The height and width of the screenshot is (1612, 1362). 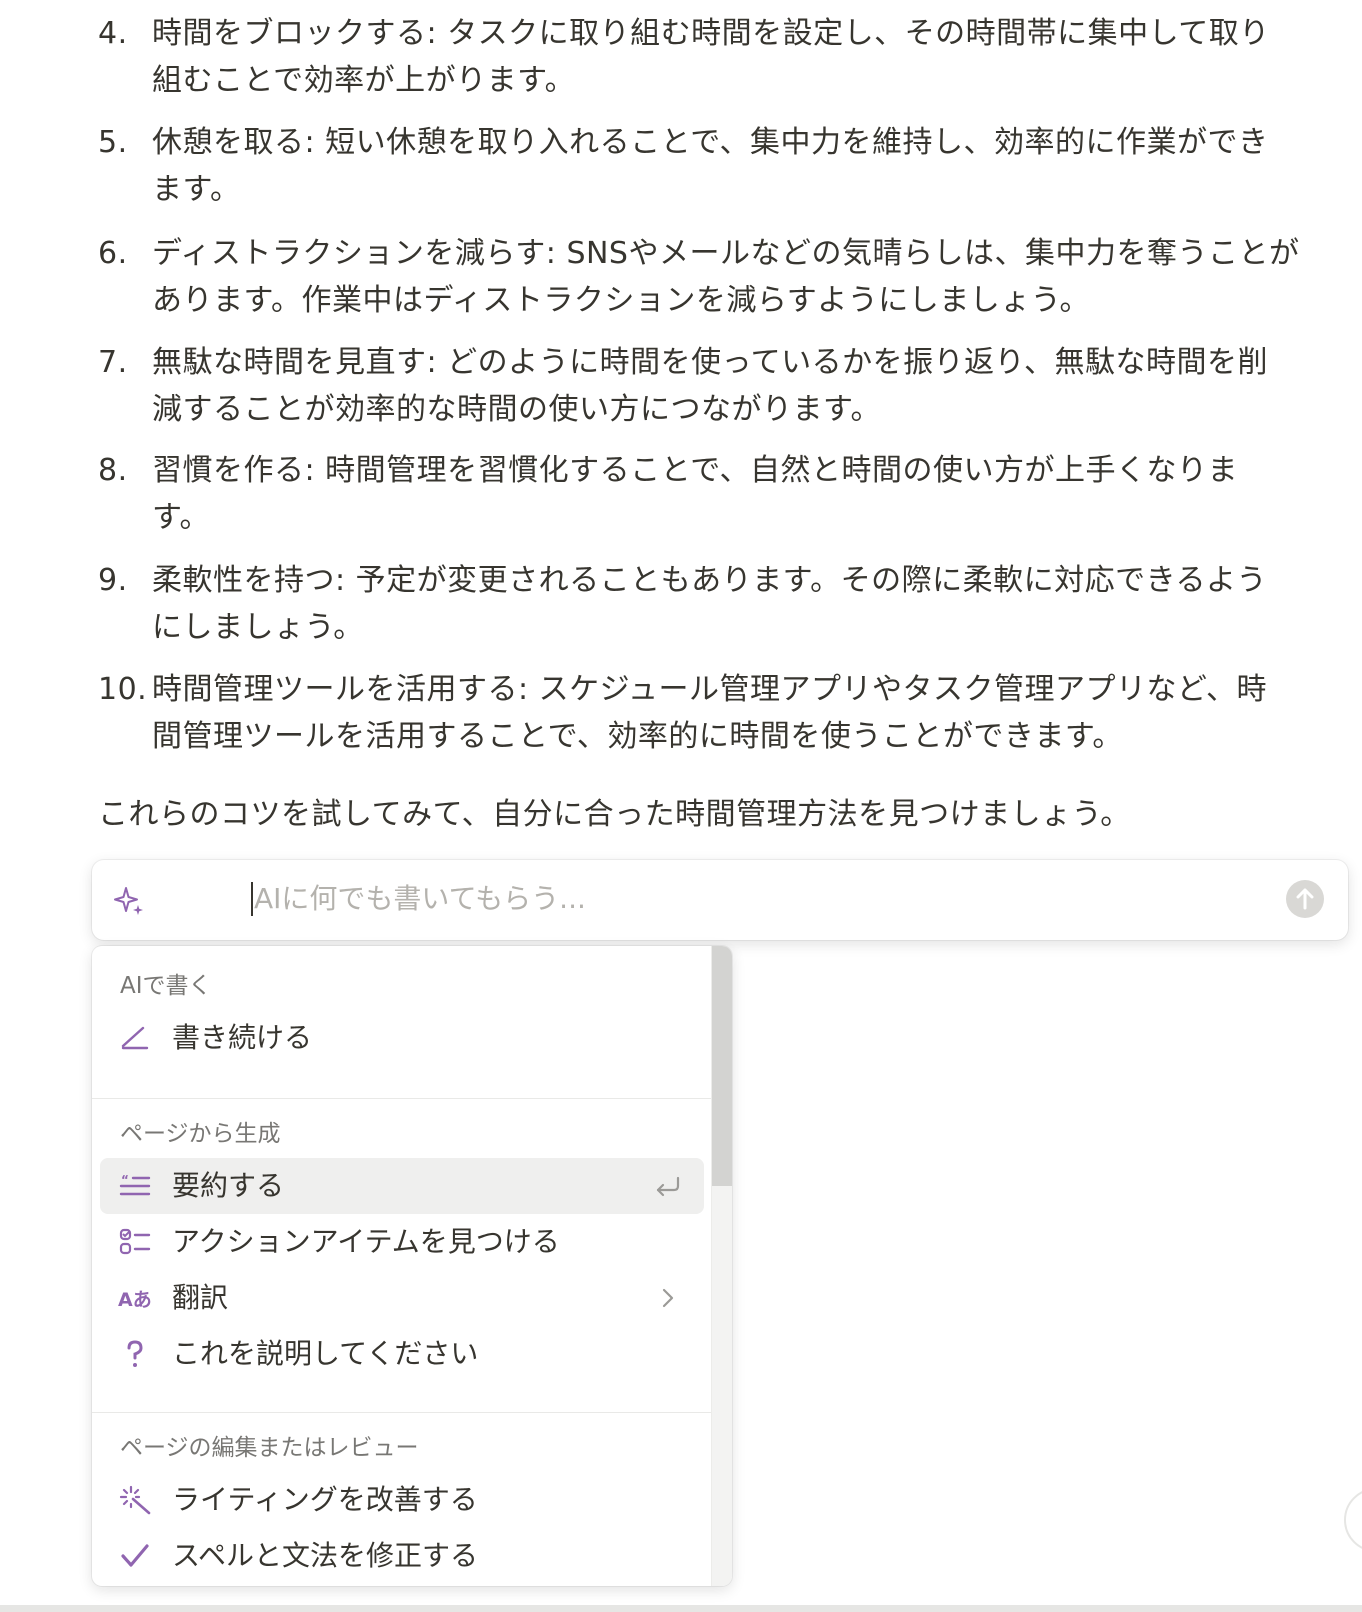 What do you see at coordinates (695, 470) in the screenshot?
I see `list-text-line: 習慣を作る: 時間管理を習慣化することで、自然と時間の使い方が上手くなりま` at bounding box center [695, 470].